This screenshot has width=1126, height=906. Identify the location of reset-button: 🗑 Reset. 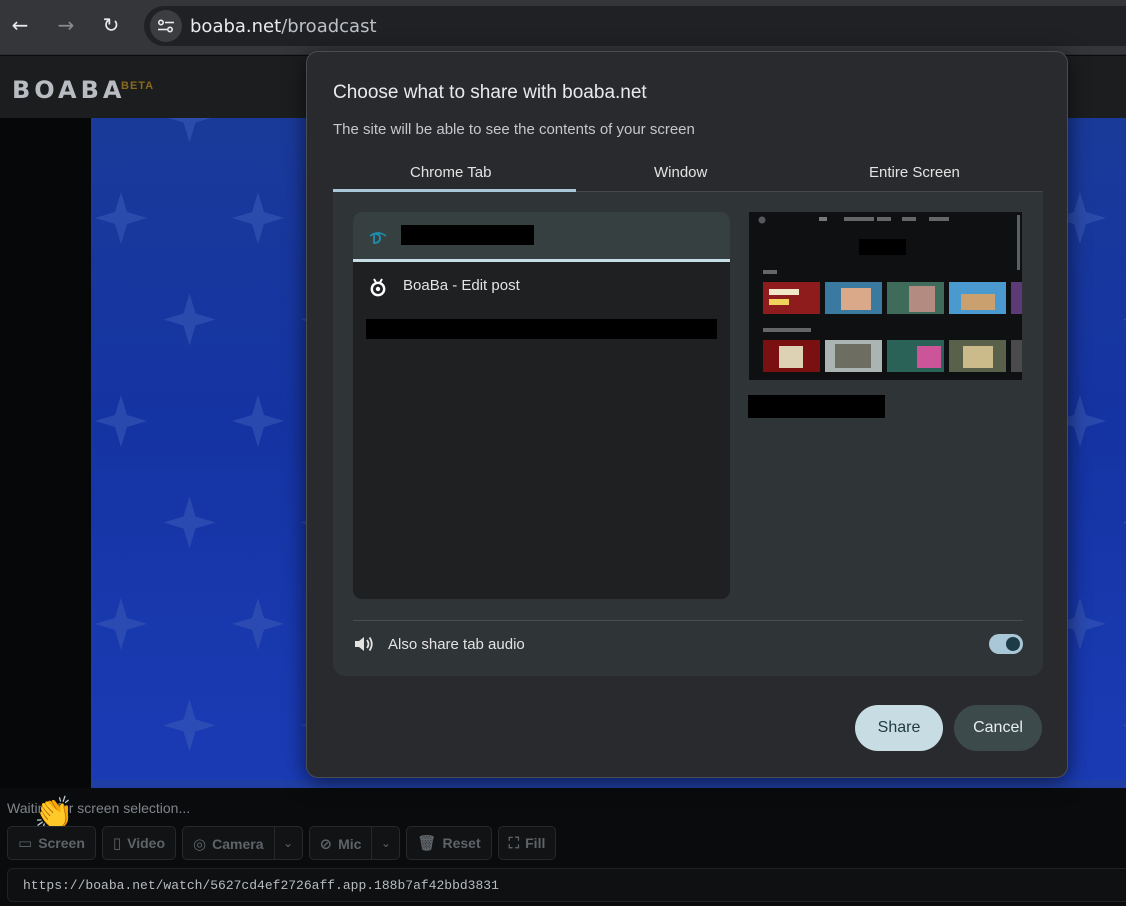
(449, 843).